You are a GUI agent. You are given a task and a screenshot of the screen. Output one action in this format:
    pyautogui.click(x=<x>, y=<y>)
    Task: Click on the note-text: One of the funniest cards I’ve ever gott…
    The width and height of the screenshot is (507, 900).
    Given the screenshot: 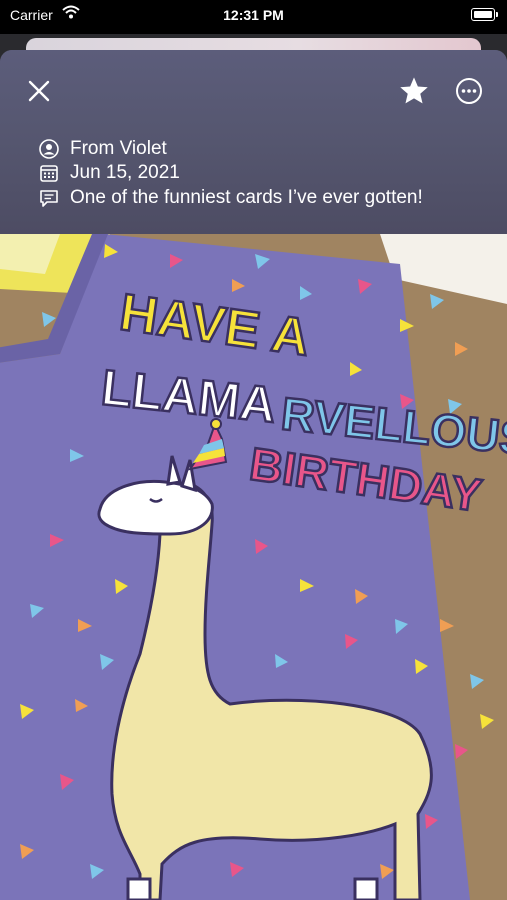 What is the action you would take?
    pyautogui.click(x=246, y=197)
    